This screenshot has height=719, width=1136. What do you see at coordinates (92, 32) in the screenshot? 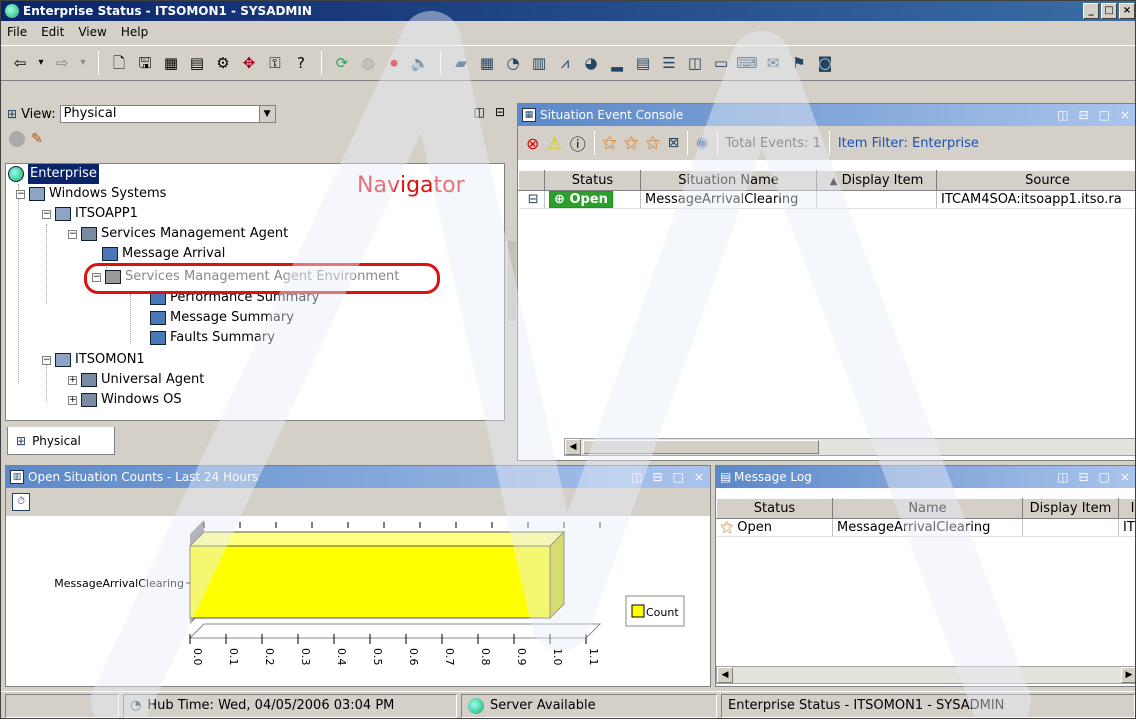
I see `menu-view: View` at bounding box center [92, 32].